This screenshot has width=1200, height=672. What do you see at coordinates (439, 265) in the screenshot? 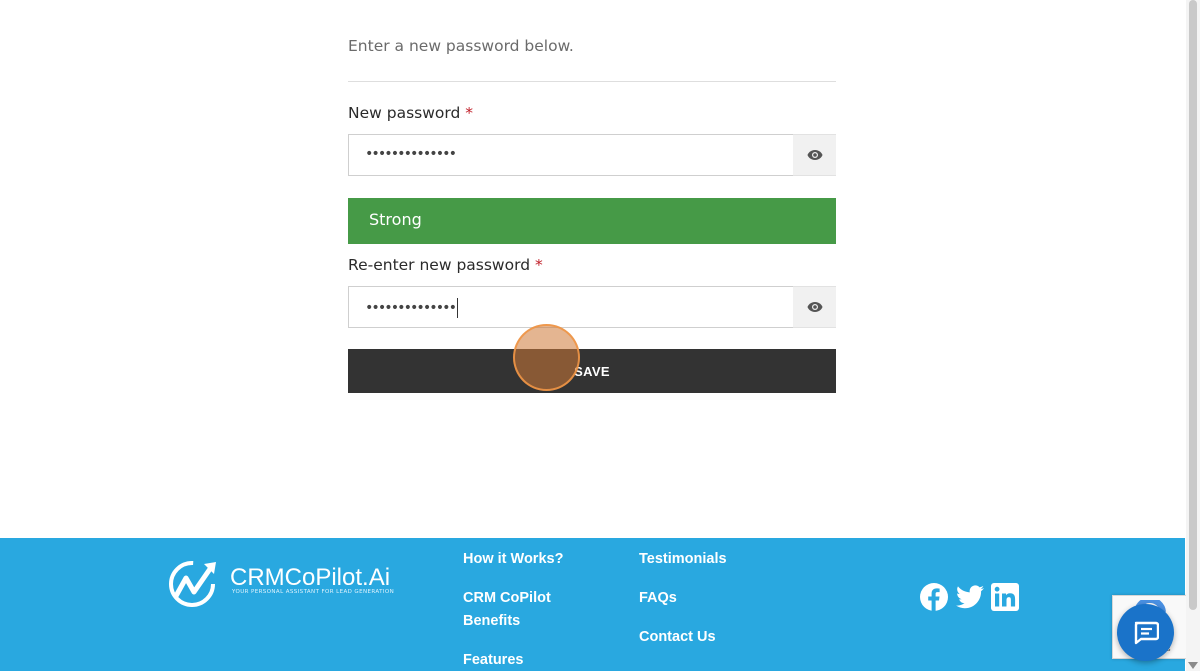
I see `reenter-password-label-text: Re-enter new password` at bounding box center [439, 265].